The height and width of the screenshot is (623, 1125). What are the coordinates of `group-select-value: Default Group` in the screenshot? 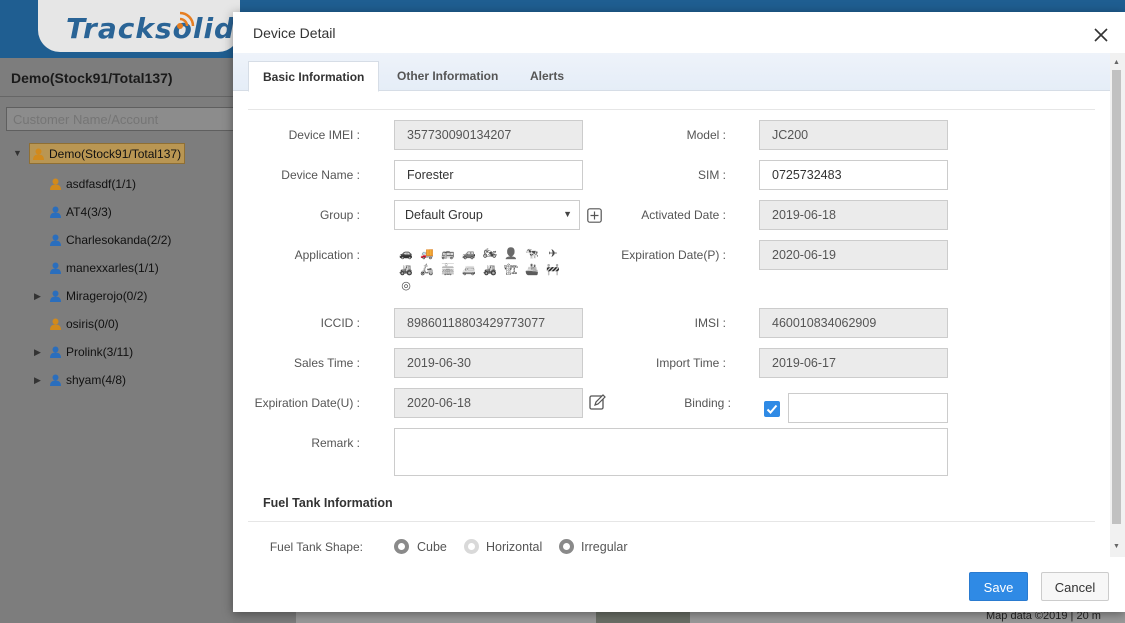 It's located at (444, 215).